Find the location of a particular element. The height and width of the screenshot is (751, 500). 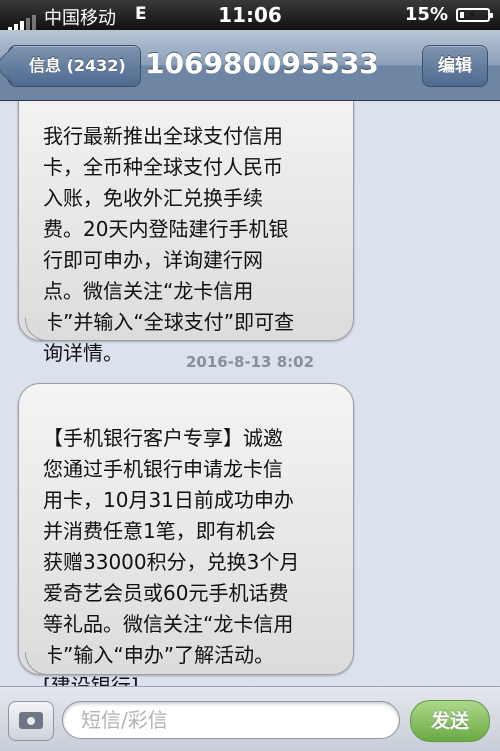

edit-button: 编辑 is located at coordinates (455, 66).